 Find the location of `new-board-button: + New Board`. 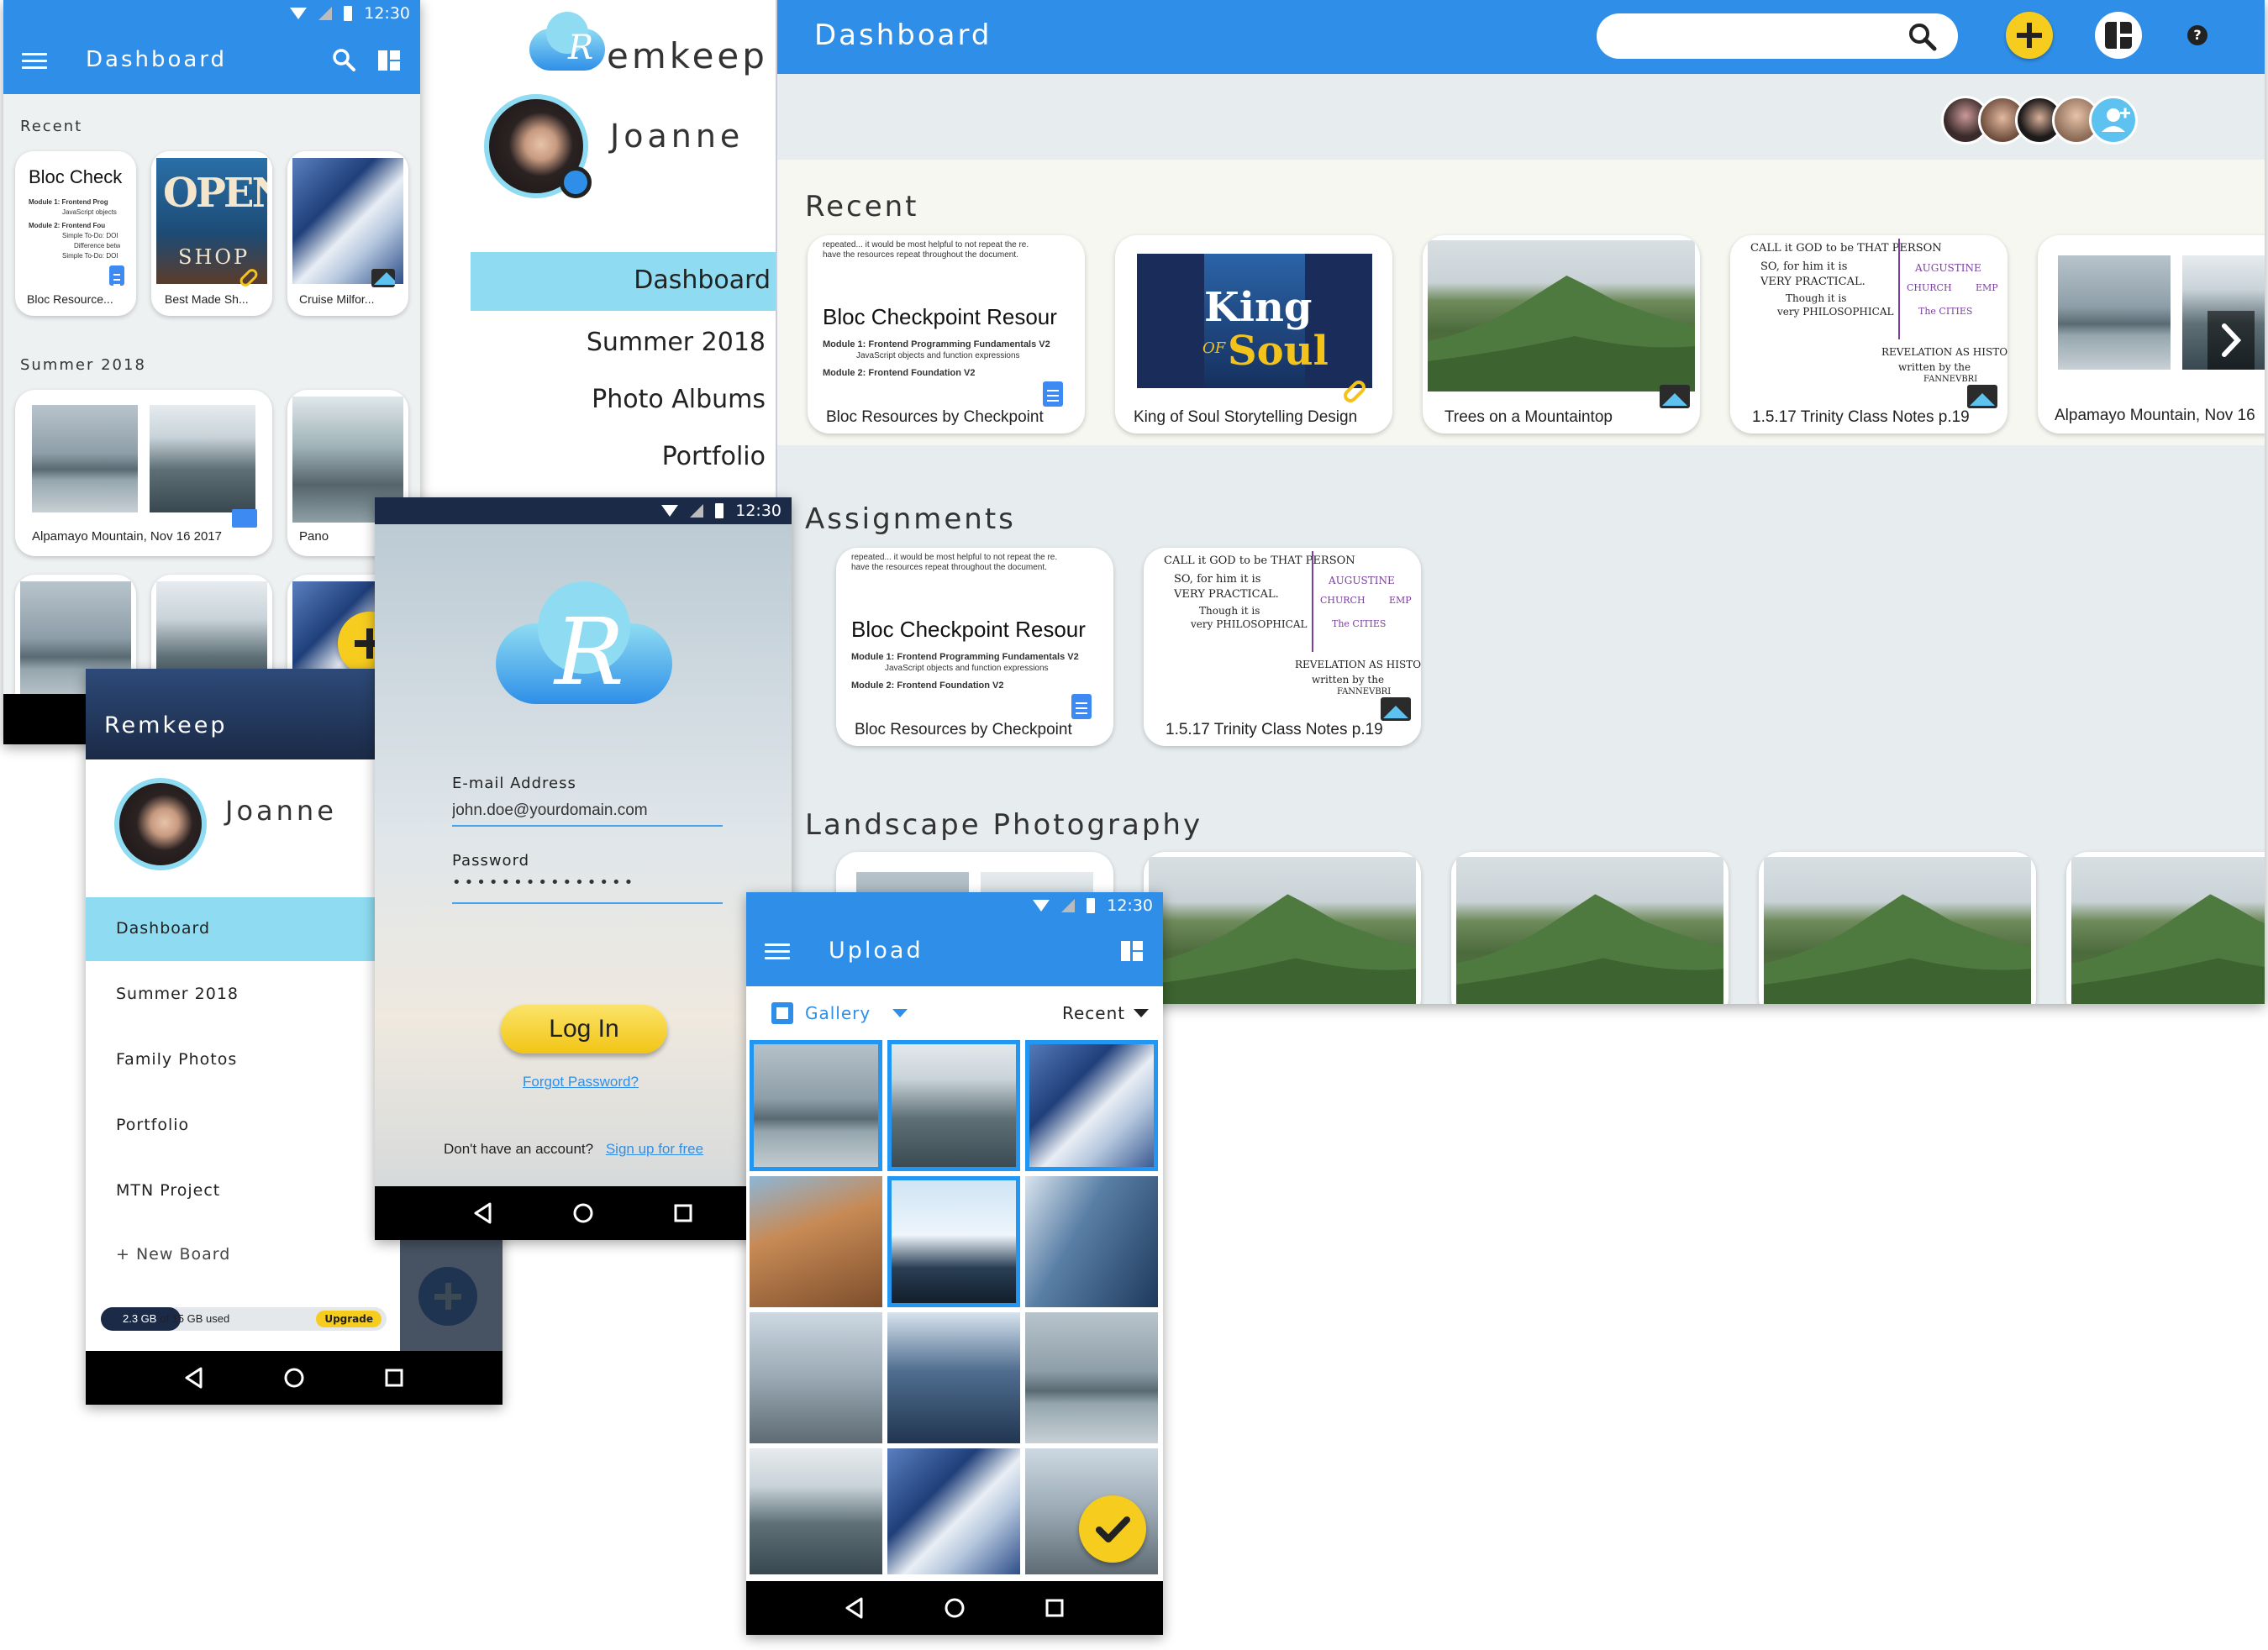

new-board-button: + New Board is located at coordinates (173, 1254).